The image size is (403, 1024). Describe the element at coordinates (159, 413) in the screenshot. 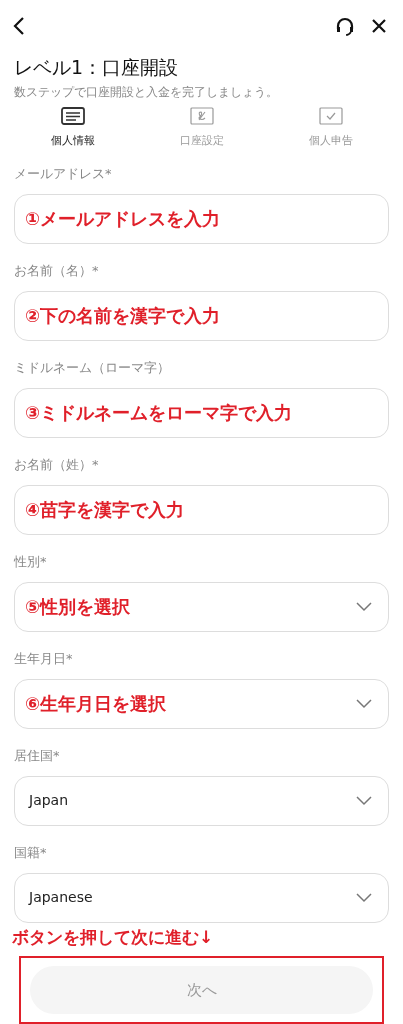

I see `annotation-text: ③ミドルネームをローマ字で入力` at that location.